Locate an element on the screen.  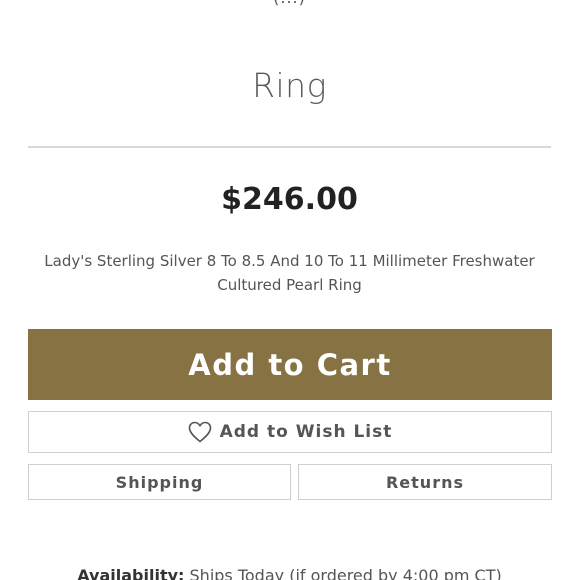
returns-button: Returns is located at coordinates (425, 482).